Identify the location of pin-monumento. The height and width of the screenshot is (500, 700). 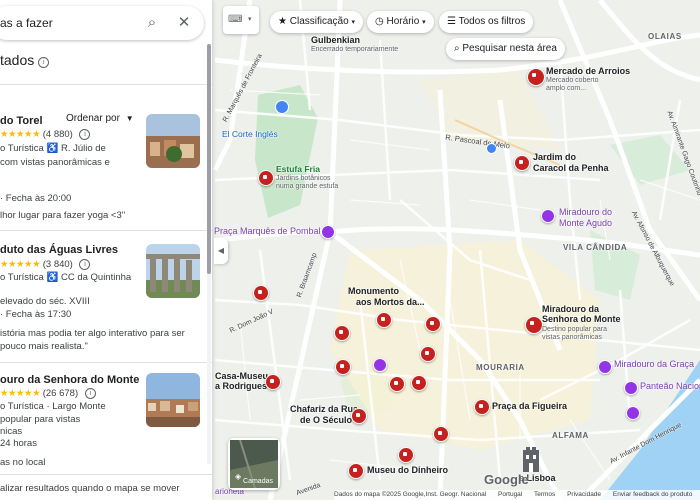
(384, 320).